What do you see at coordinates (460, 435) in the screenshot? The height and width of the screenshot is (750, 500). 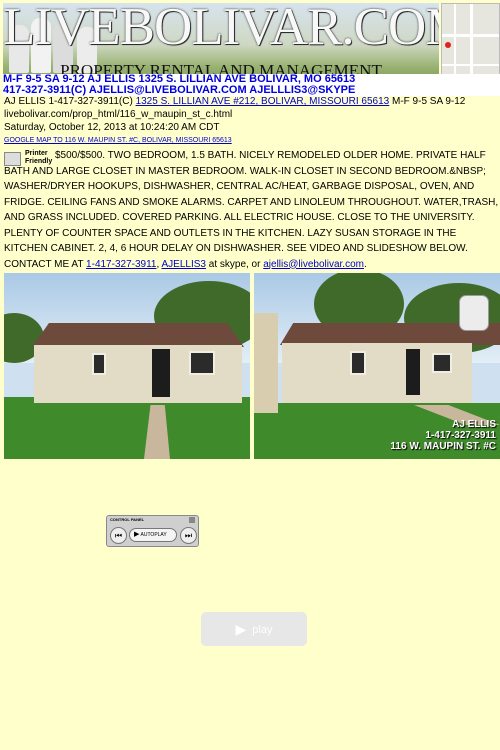 I see `photo-caption-phone: 1-417-327-3911` at bounding box center [460, 435].